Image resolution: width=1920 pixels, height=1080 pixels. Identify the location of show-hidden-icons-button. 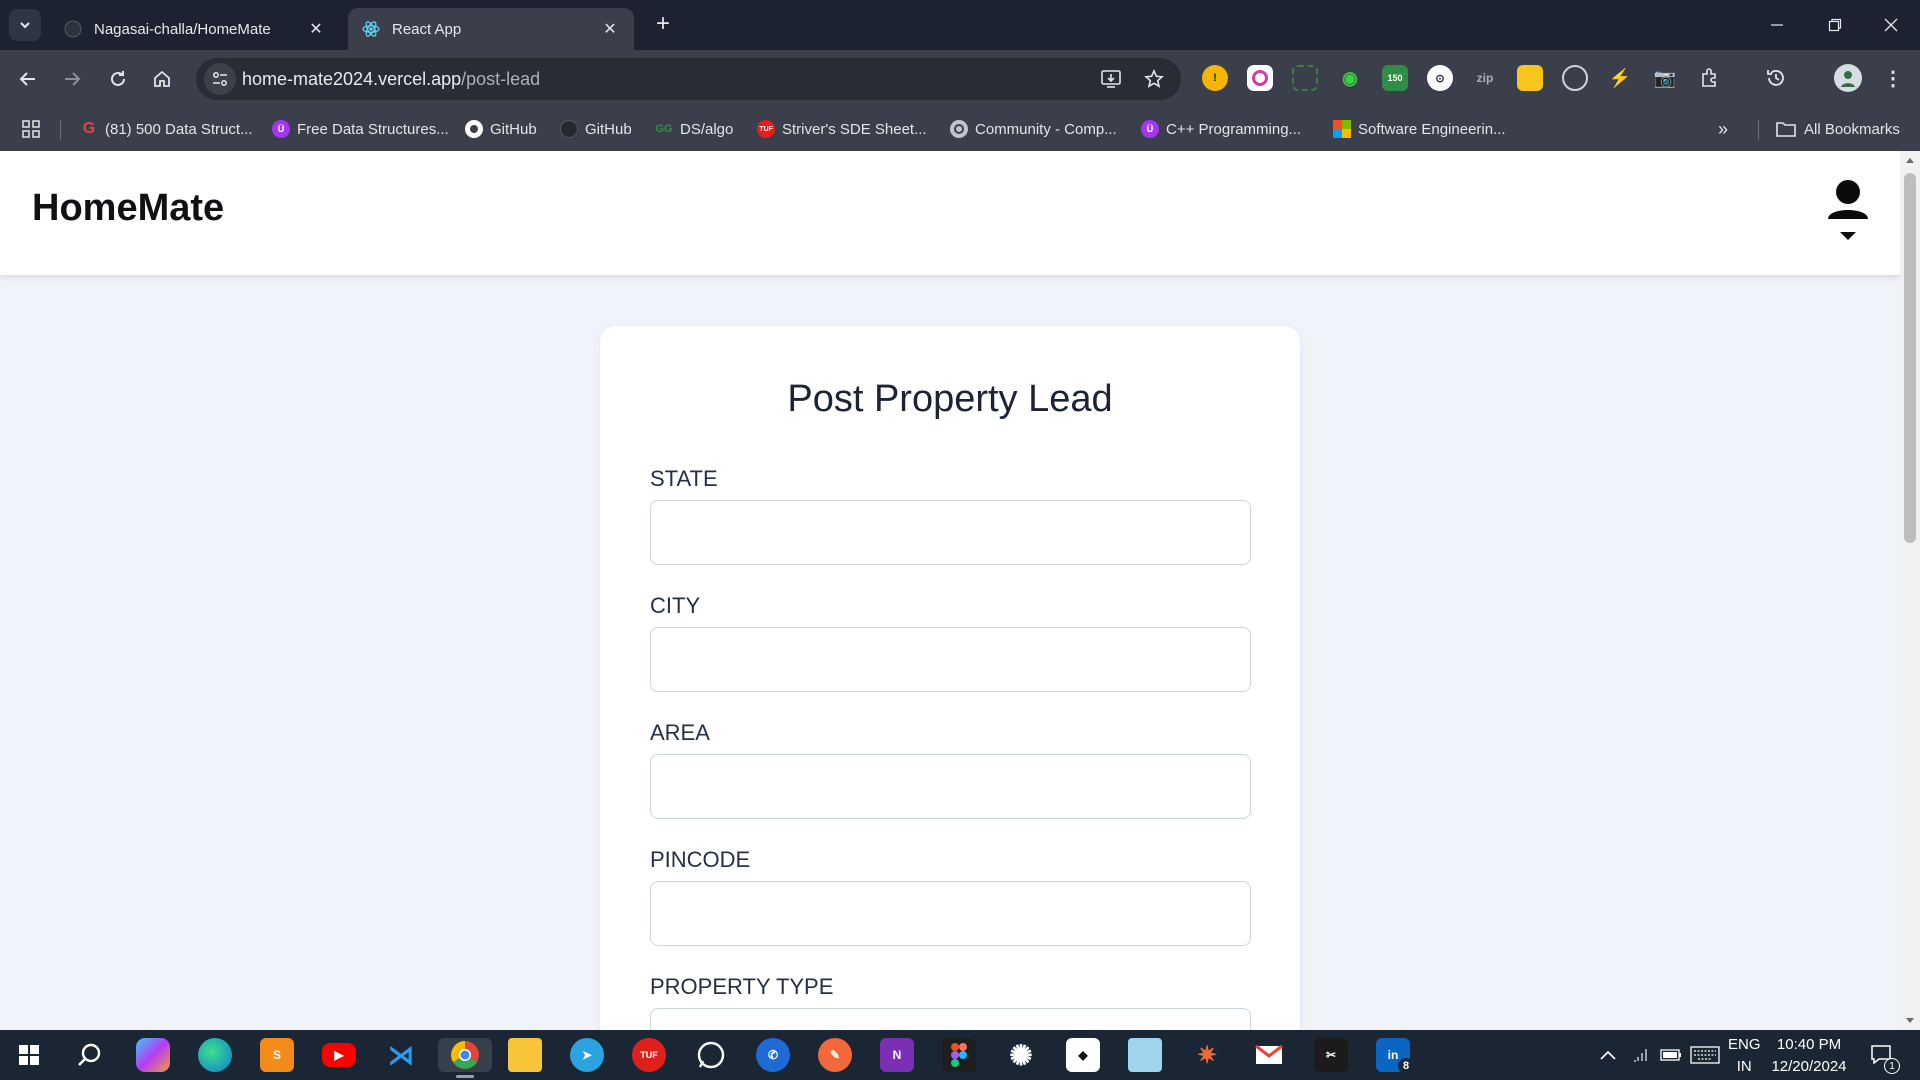
(1608, 1055).